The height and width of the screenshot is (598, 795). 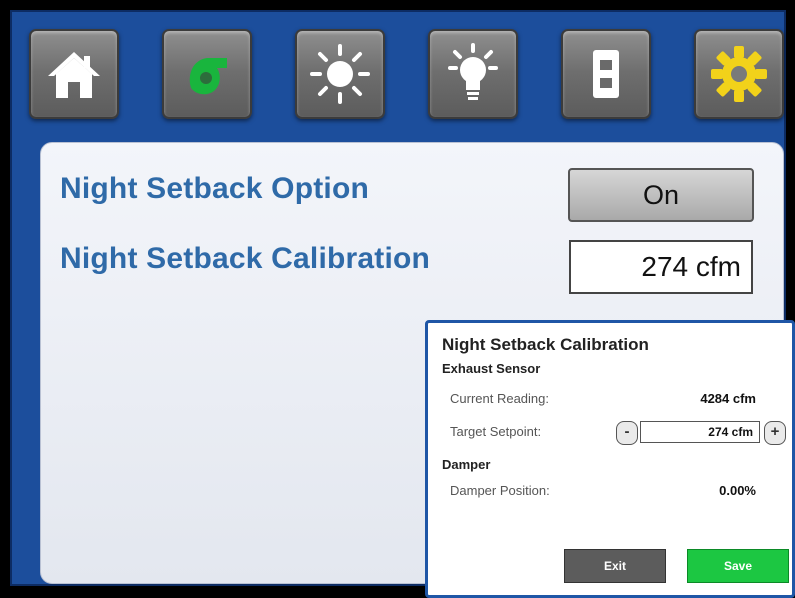 I want to click on home-icon, so click(x=74, y=75).